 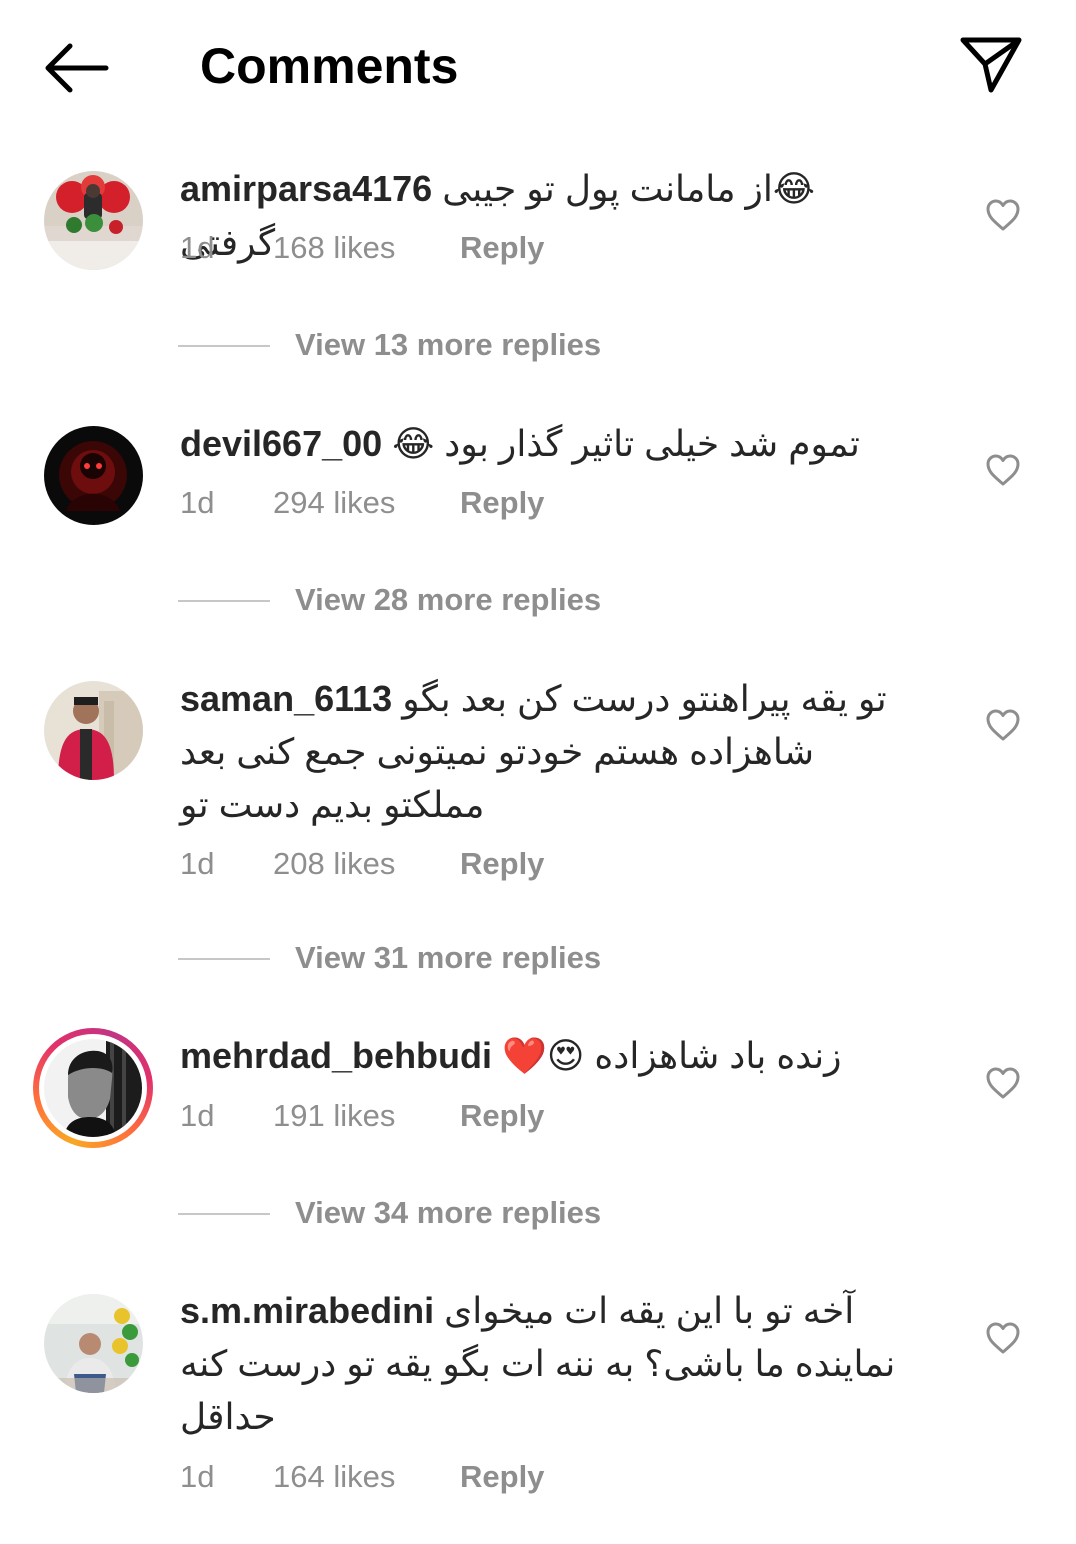 I want to click on share-button, so click(x=991, y=66).